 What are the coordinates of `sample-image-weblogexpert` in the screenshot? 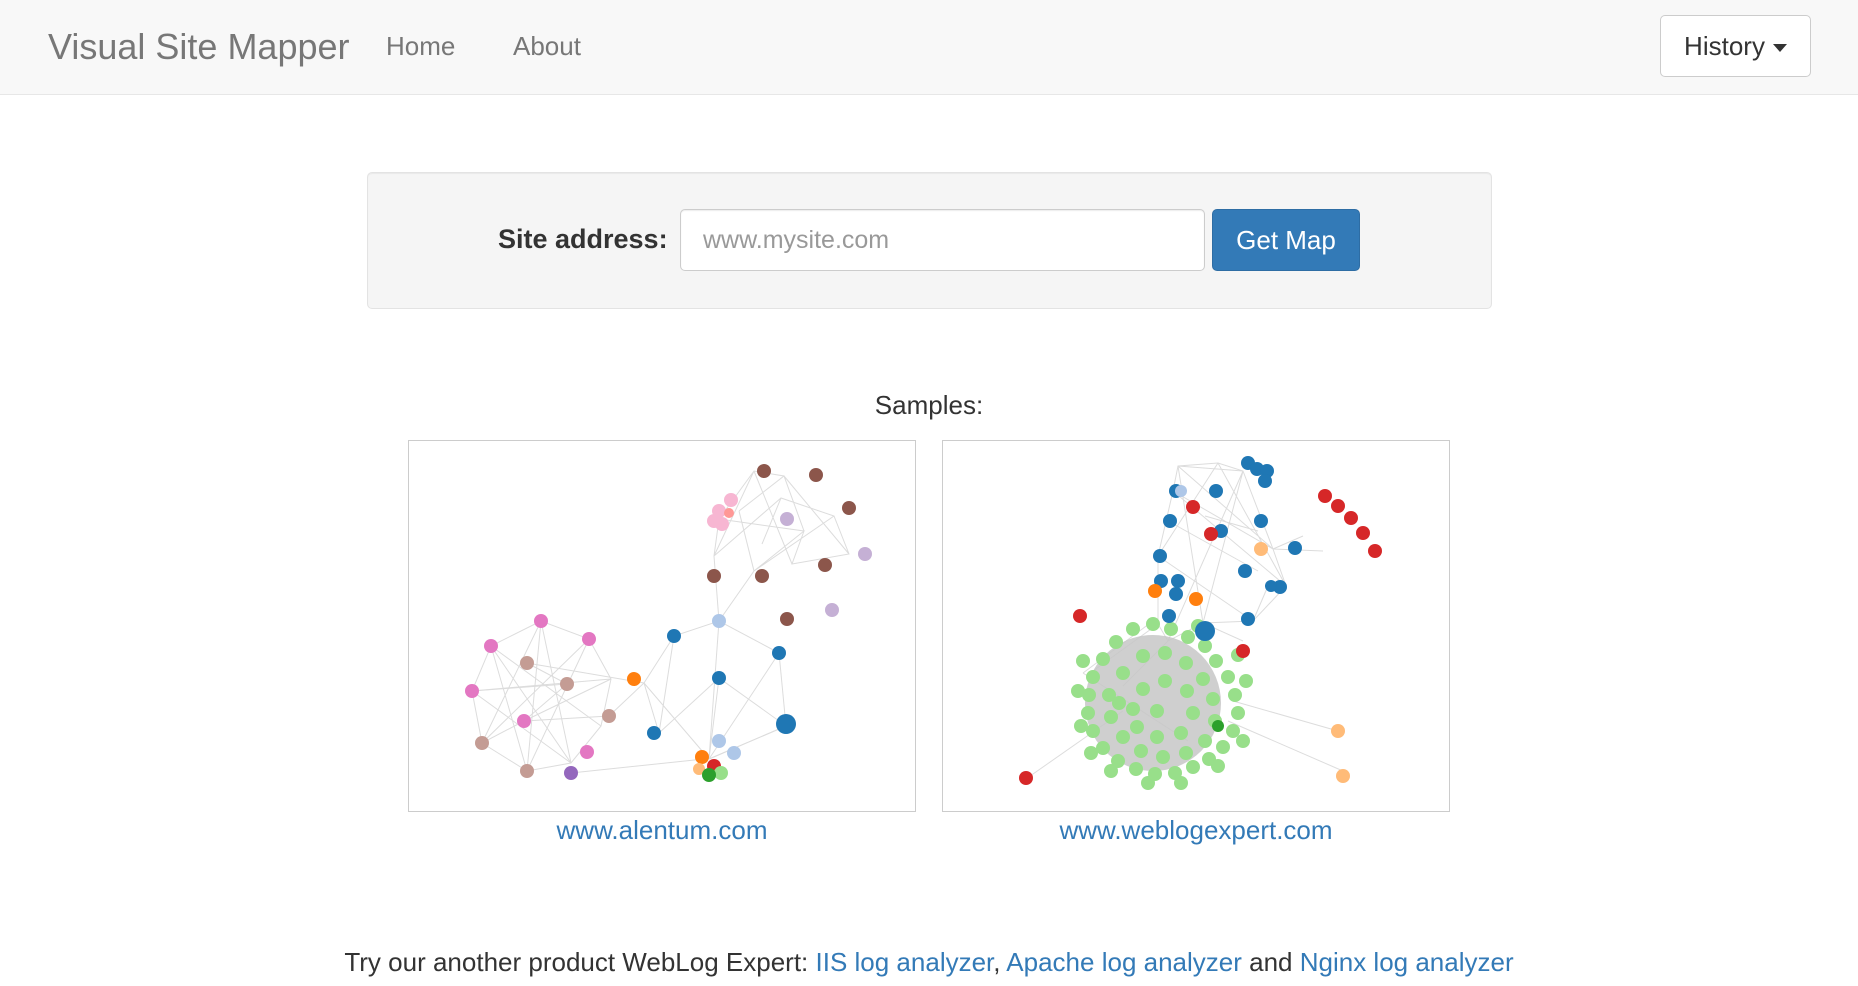 It's located at (1196, 626).